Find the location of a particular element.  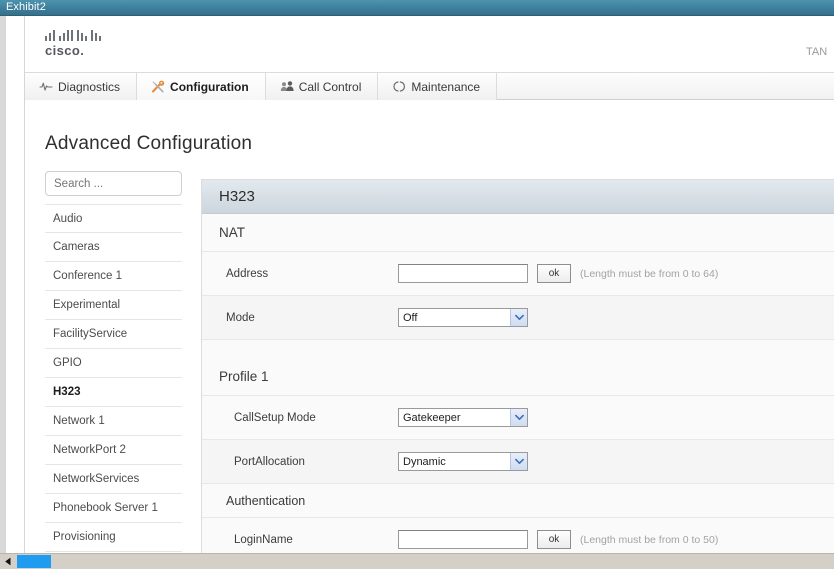

people-icon is located at coordinates (287, 86).